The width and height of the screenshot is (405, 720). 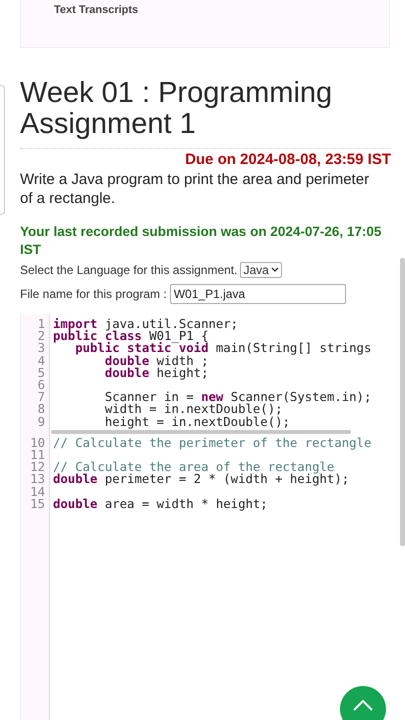 What do you see at coordinates (37, 467) in the screenshot?
I see `line-number: 12` at bounding box center [37, 467].